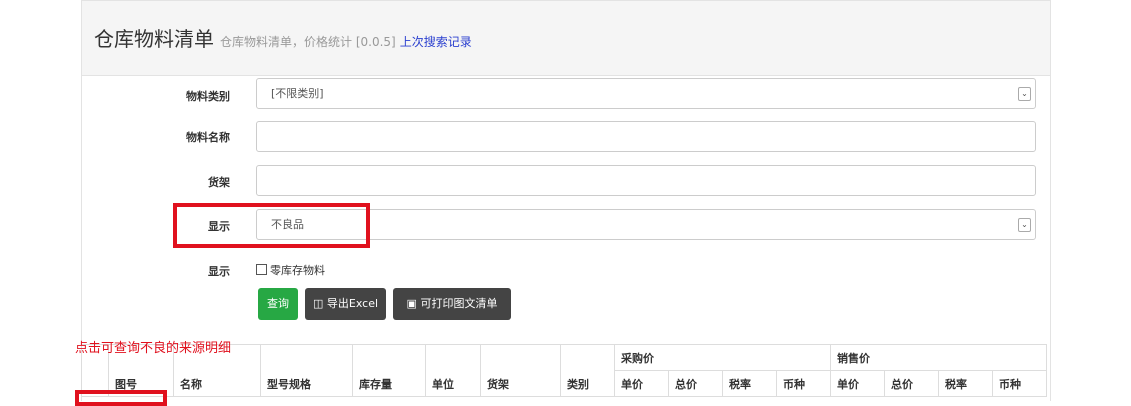 This screenshot has height=406, width=1131. I want to click on zero-stock-checkbox: 零库存物料, so click(290, 270).